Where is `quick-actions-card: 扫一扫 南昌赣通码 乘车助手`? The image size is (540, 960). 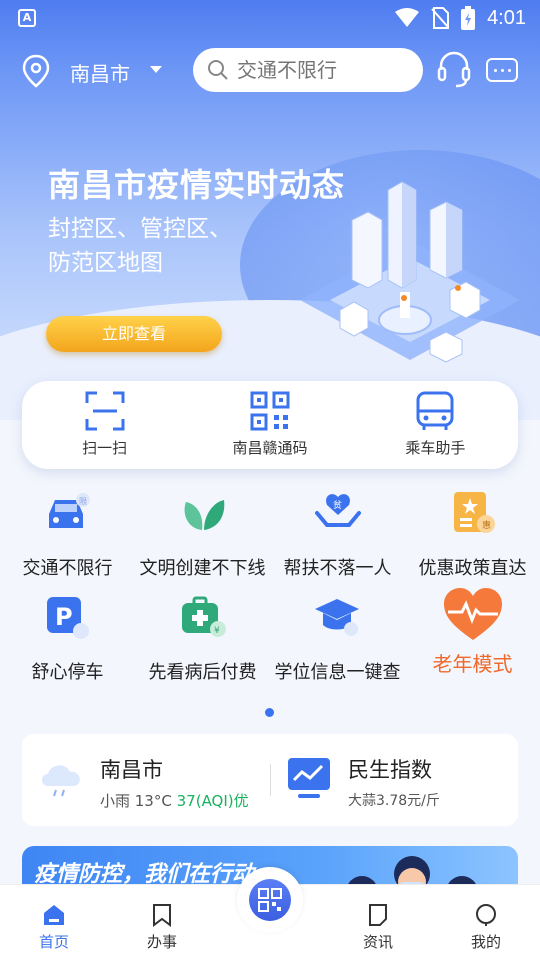 quick-actions-card: 扫一扫 南昌赣通码 乘车助手 is located at coordinates (270, 425).